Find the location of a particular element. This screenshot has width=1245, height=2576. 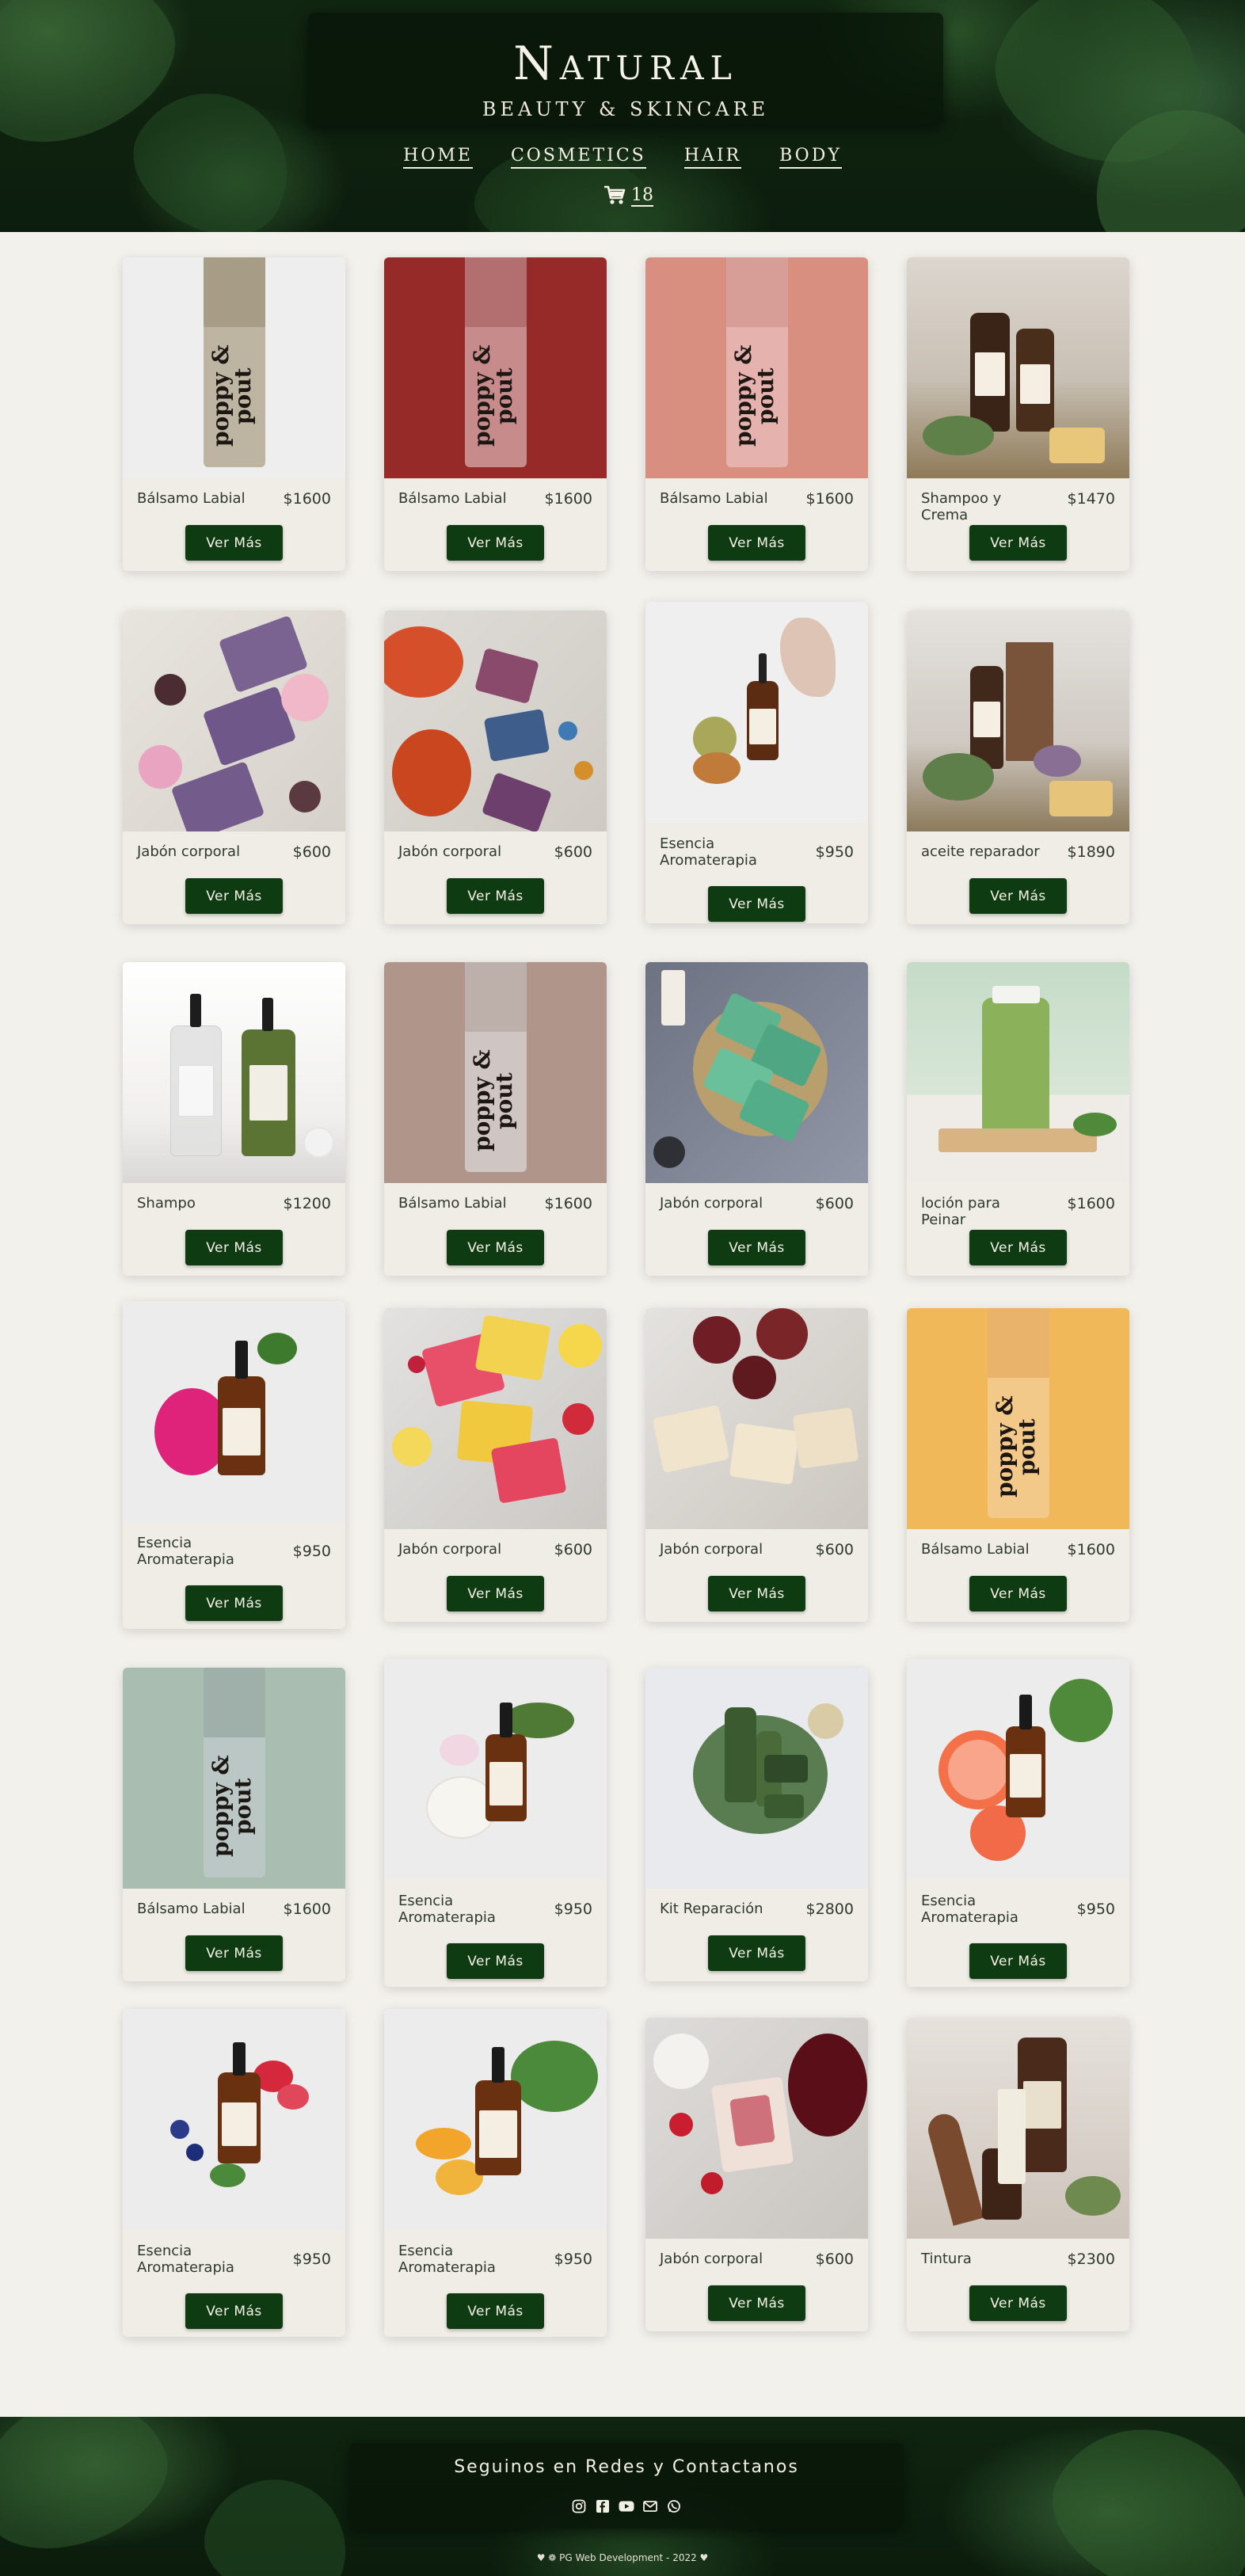

footer-banner: Seguinos en Redes y Contactanos is located at coordinates (626, 2485).